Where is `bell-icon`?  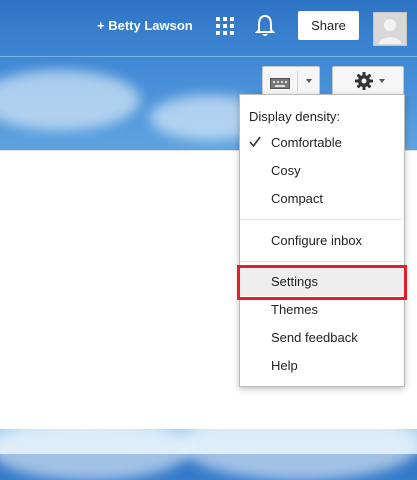
bell-icon is located at coordinates (265, 26).